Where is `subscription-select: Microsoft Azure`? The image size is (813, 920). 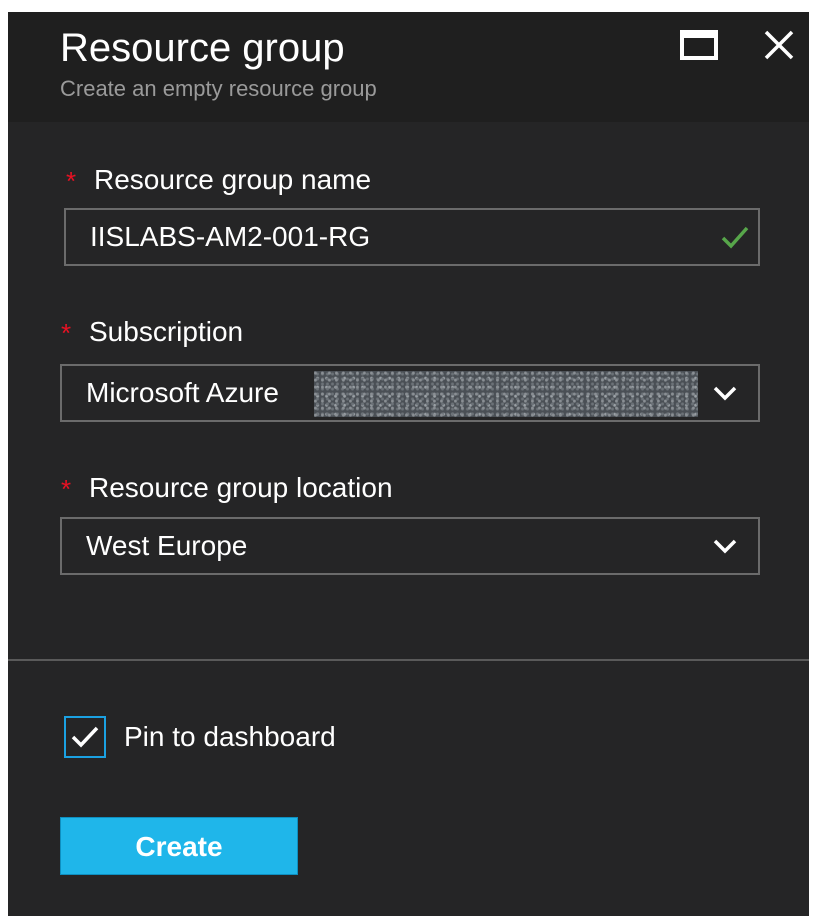 subscription-select: Microsoft Azure is located at coordinates (410, 393).